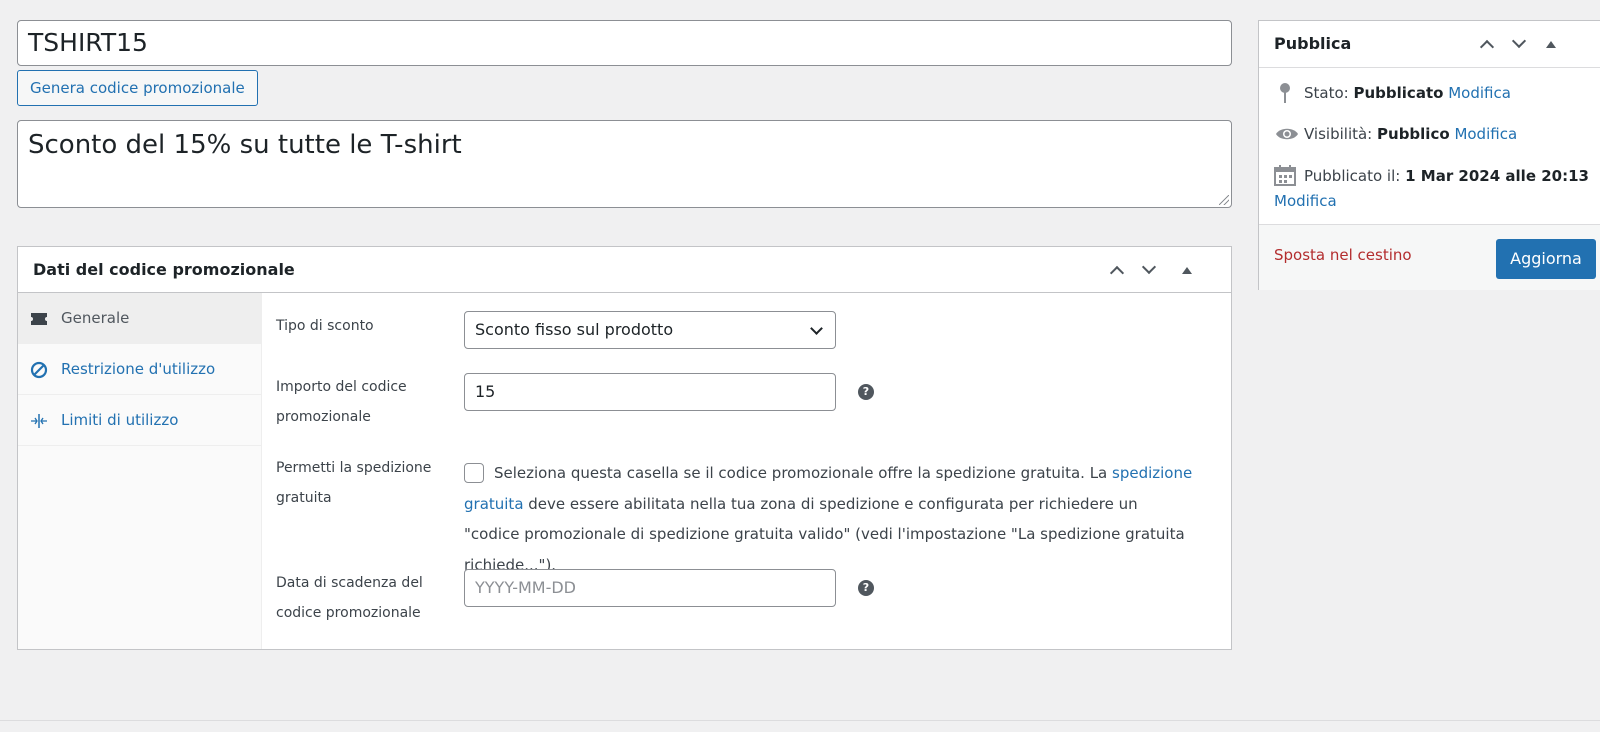 The height and width of the screenshot is (732, 1600). I want to click on status-row: Stato: Pubblicato Modifica, so click(1407, 93).